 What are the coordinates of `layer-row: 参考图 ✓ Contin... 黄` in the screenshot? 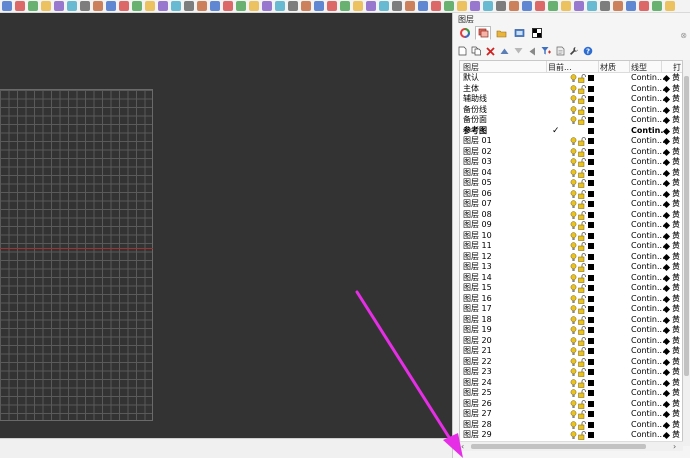 It's located at (571, 131).